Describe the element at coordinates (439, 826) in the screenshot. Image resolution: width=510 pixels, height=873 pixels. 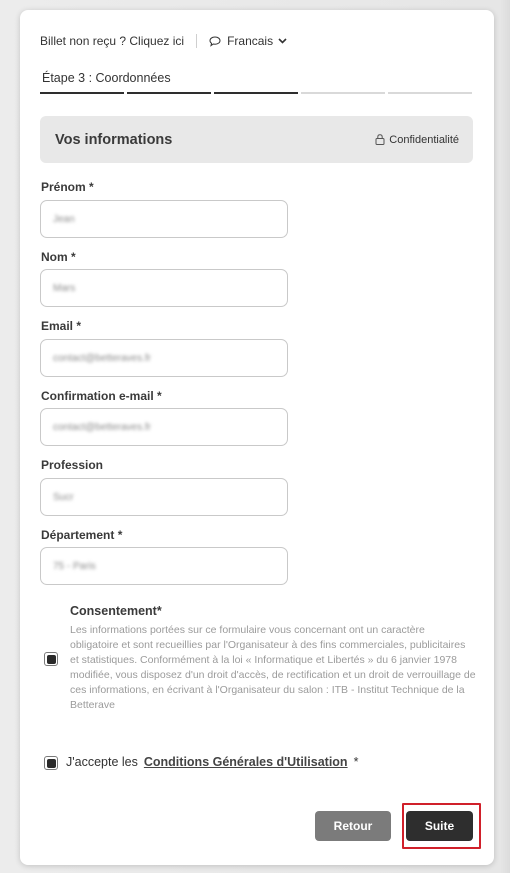
I see `next-button: Suite` at that location.